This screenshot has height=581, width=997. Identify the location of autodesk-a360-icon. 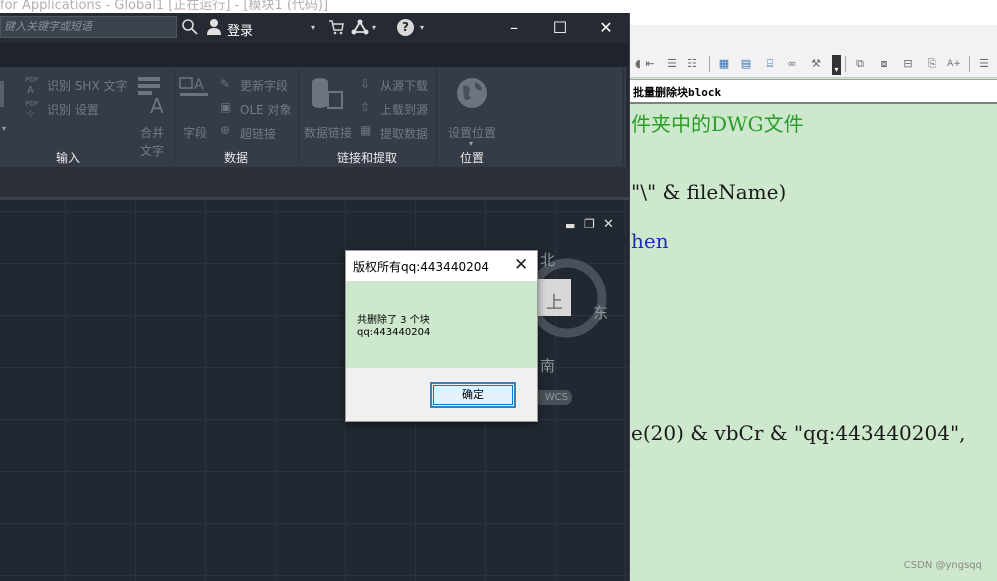
(360, 27).